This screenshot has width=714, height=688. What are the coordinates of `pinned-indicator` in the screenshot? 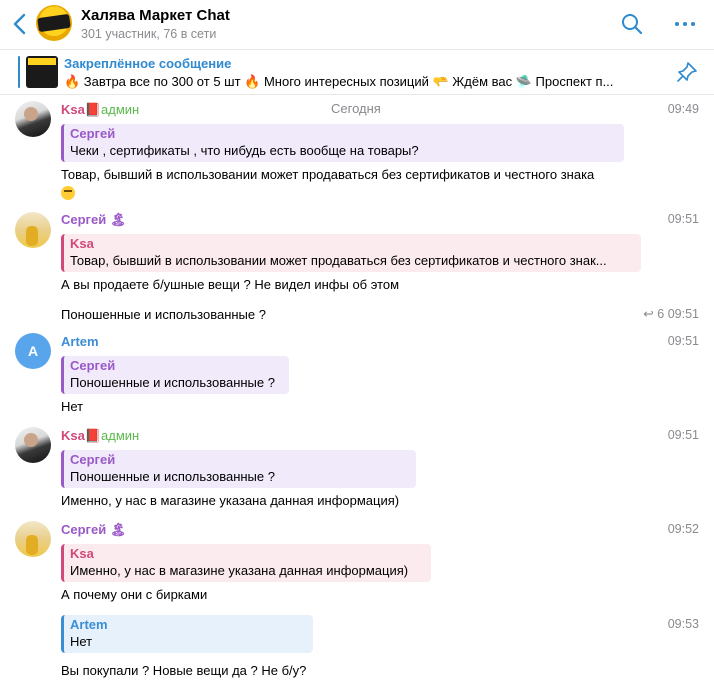 It's located at (19, 72).